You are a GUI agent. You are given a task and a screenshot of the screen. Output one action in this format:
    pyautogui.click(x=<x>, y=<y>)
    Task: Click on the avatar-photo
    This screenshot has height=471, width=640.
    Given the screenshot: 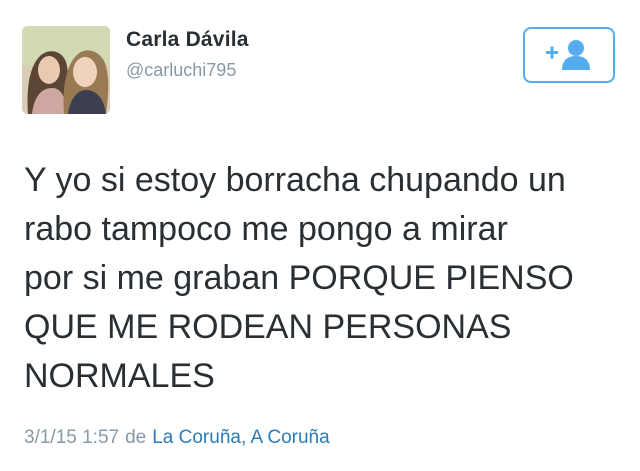 What is the action you would take?
    pyautogui.click(x=66, y=70)
    